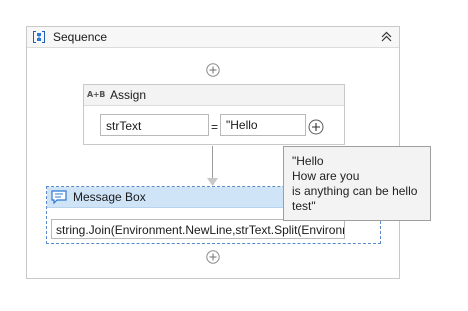 This screenshot has width=468, height=311. What do you see at coordinates (316, 127) in the screenshot?
I see `add-assign-plus-icon` at bounding box center [316, 127].